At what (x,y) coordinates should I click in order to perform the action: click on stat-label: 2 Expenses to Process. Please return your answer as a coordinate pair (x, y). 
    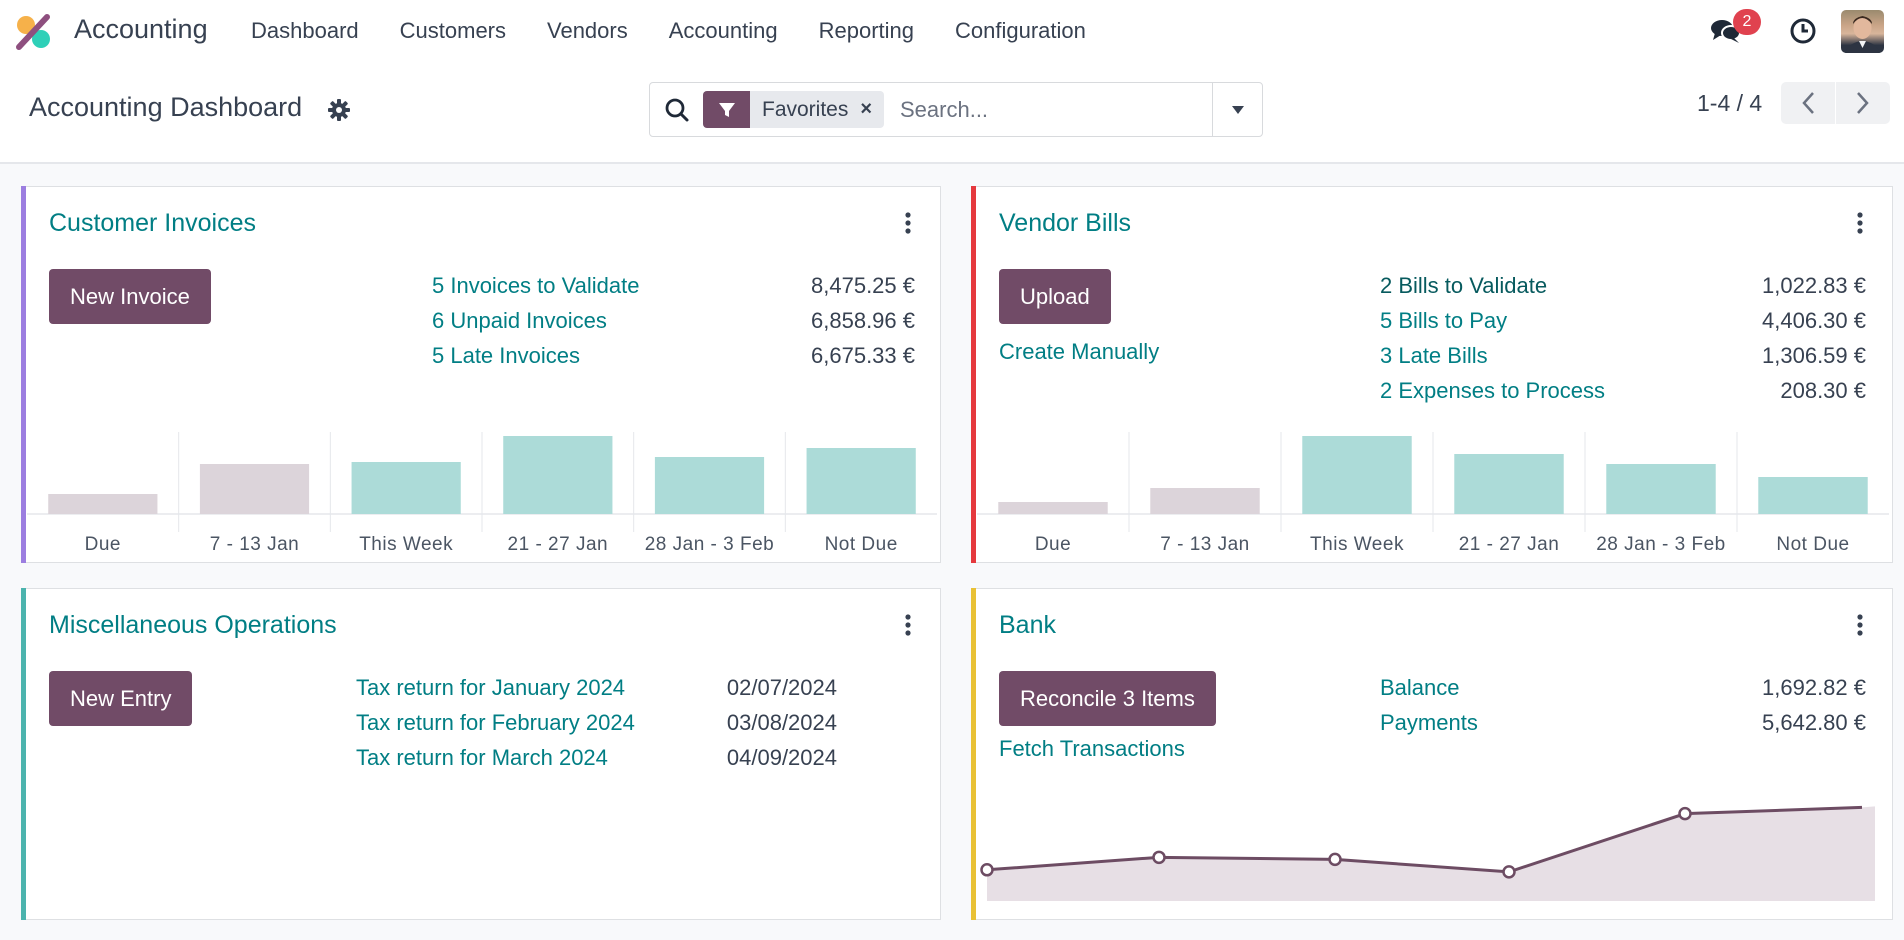
    Looking at the image, I should click on (1492, 391).